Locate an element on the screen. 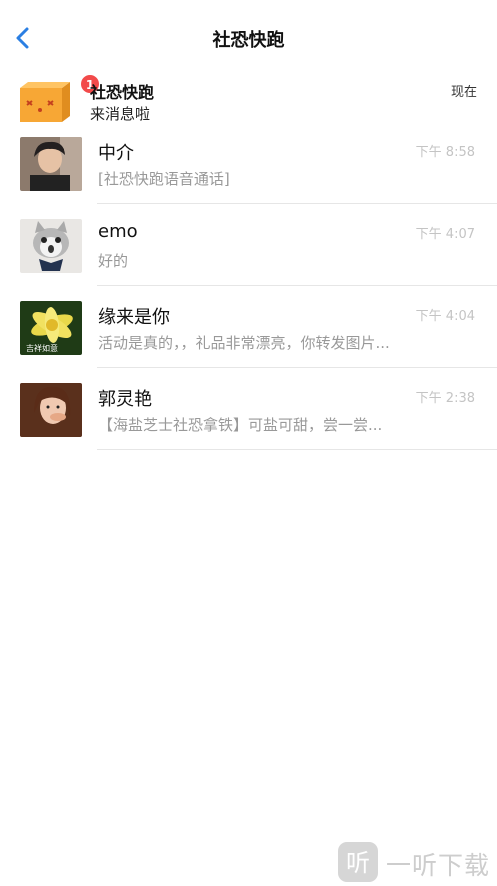 The image size is (497, 886). svg-text: 听 is located at coordinates (358, 863).